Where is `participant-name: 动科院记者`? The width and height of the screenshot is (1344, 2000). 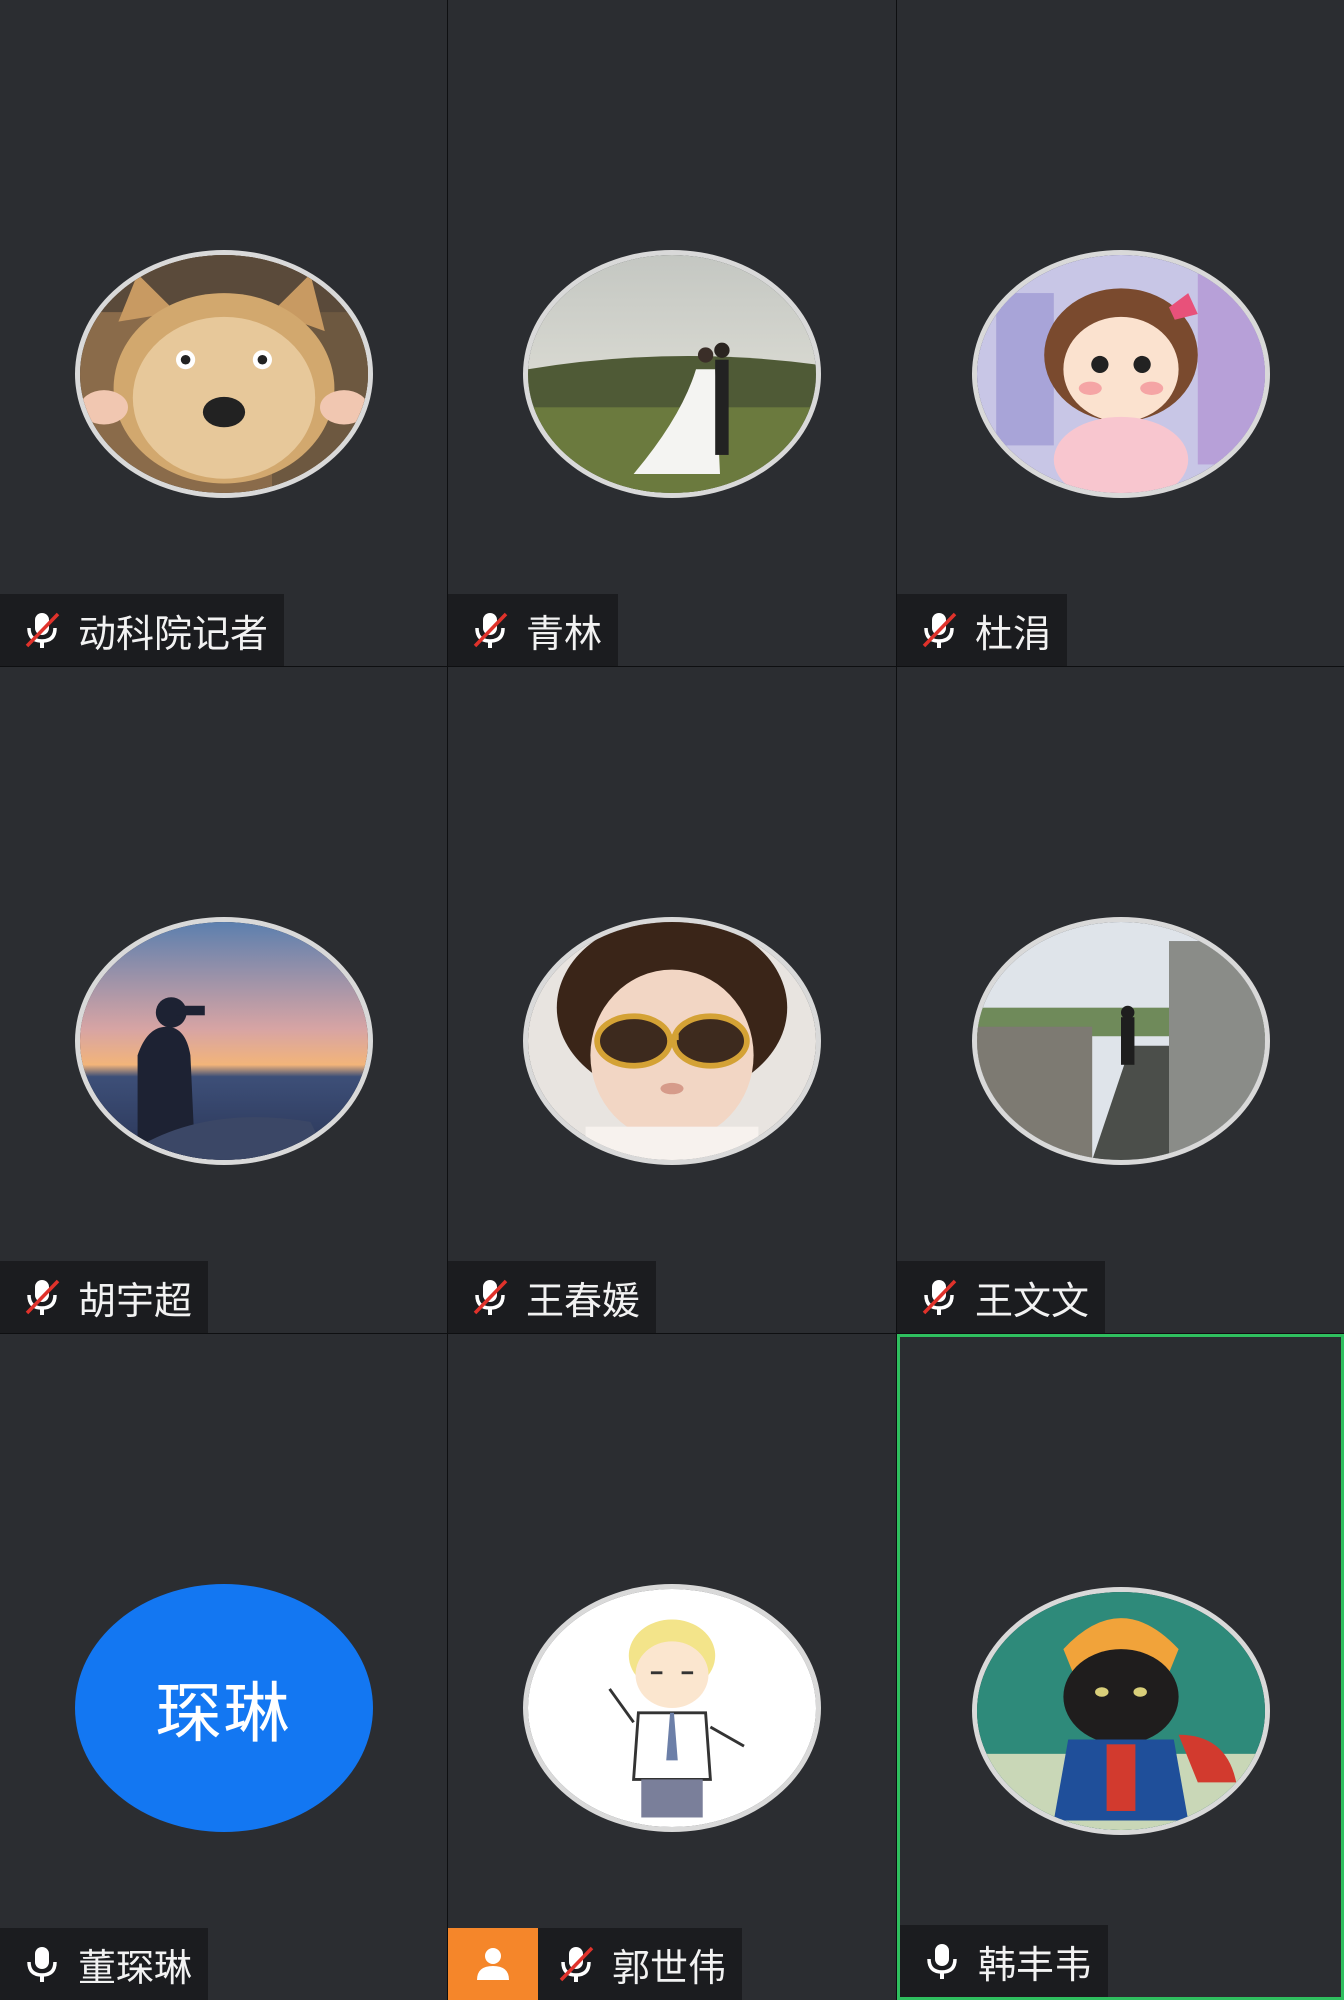 participant-name: 动科院记者 is located at coordinates (173, 633).